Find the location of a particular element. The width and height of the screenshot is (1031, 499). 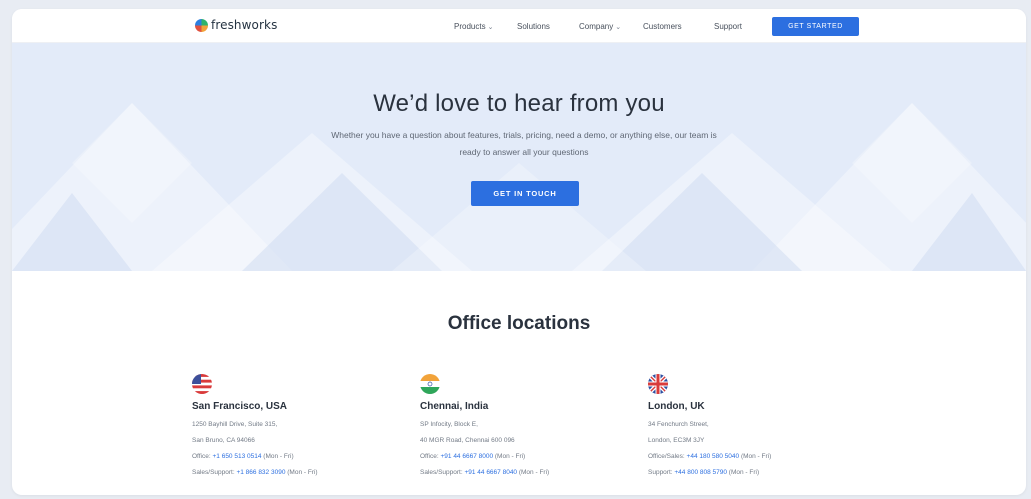

nav-customers: Customers is located at coordinates (662, 26).